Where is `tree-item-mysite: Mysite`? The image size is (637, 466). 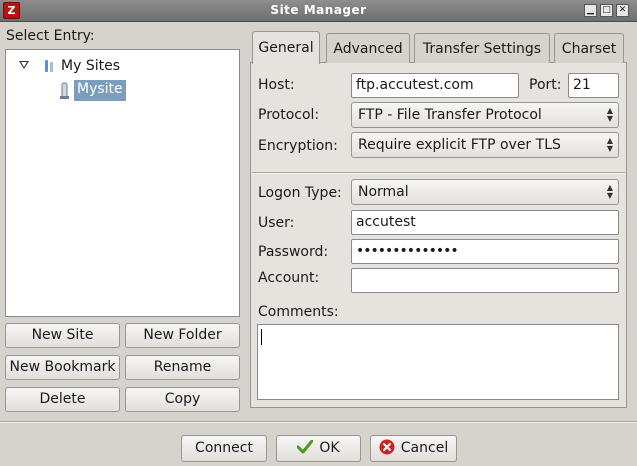 tree-item-mysite: Mysite is located at coordinates (100, 90).